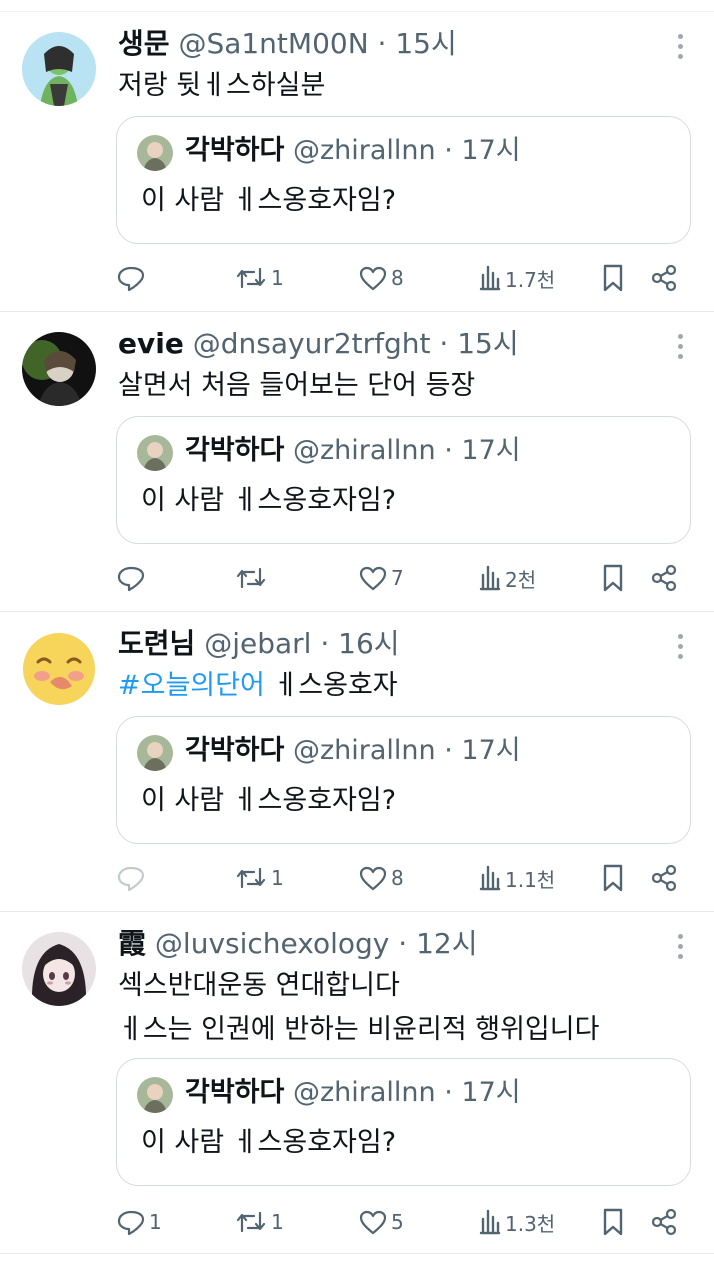 Image resolution: width=714 pixels, height=1269 pixels. I want to click on like-count: 7, so click(397, 578).